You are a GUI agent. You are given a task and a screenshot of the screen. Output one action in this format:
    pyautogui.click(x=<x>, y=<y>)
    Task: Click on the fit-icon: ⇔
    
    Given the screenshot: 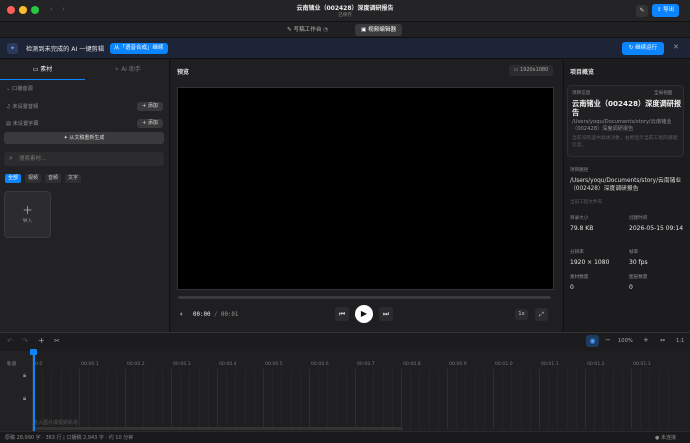 What is the action you would take?
    pyautogui.click(x=662, y=340)
    